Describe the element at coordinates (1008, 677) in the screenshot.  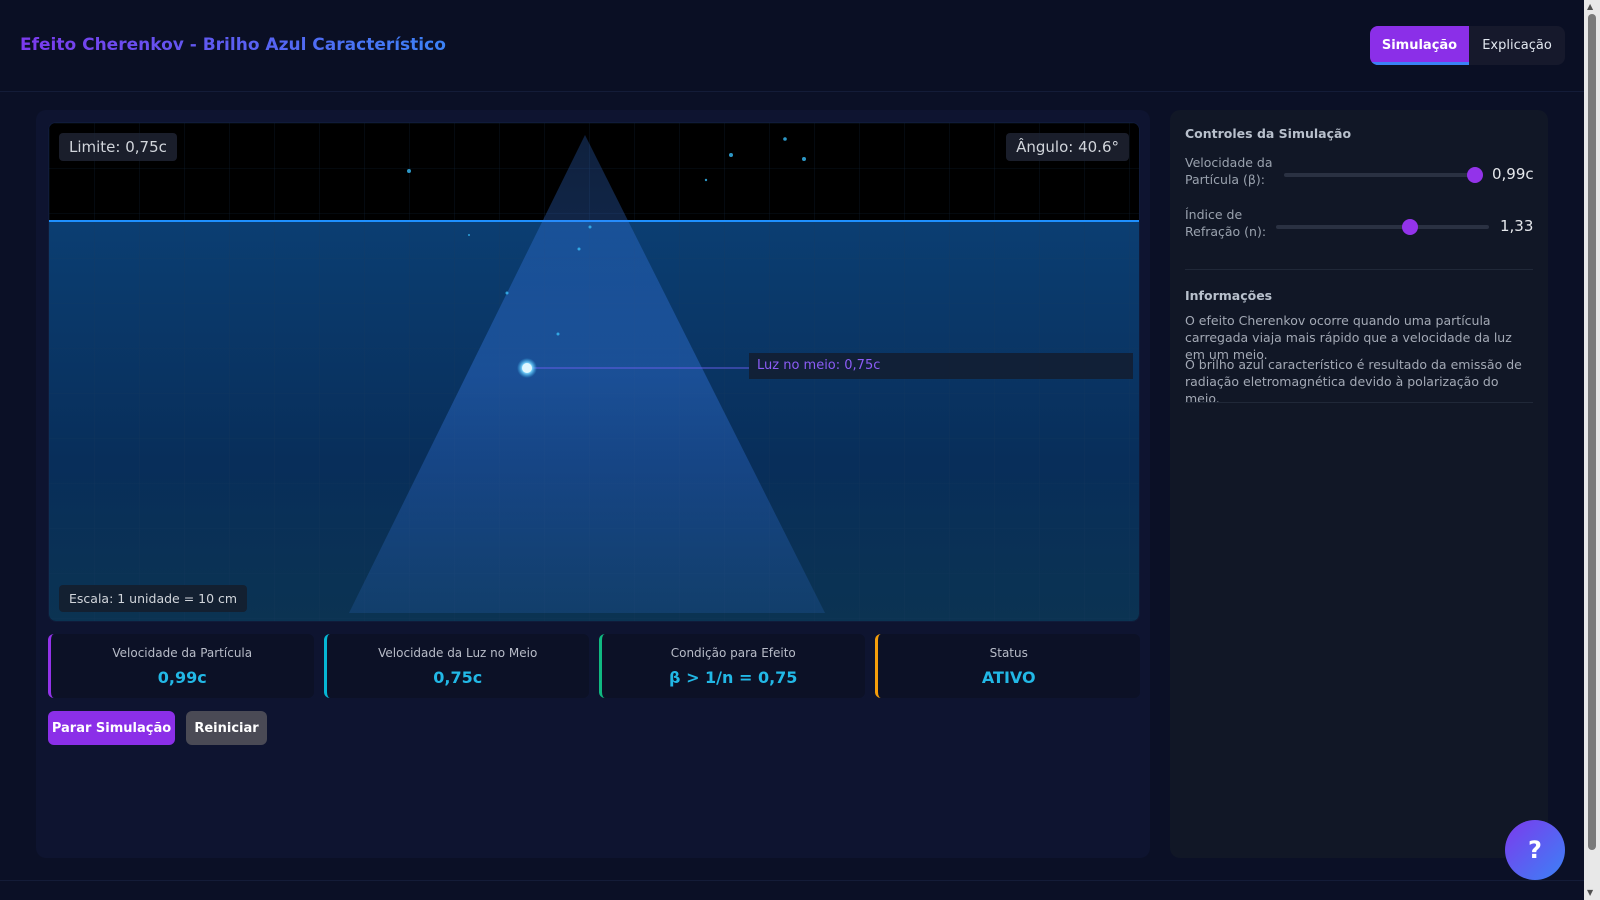
I see `stat-value: ATIVO` at that location.